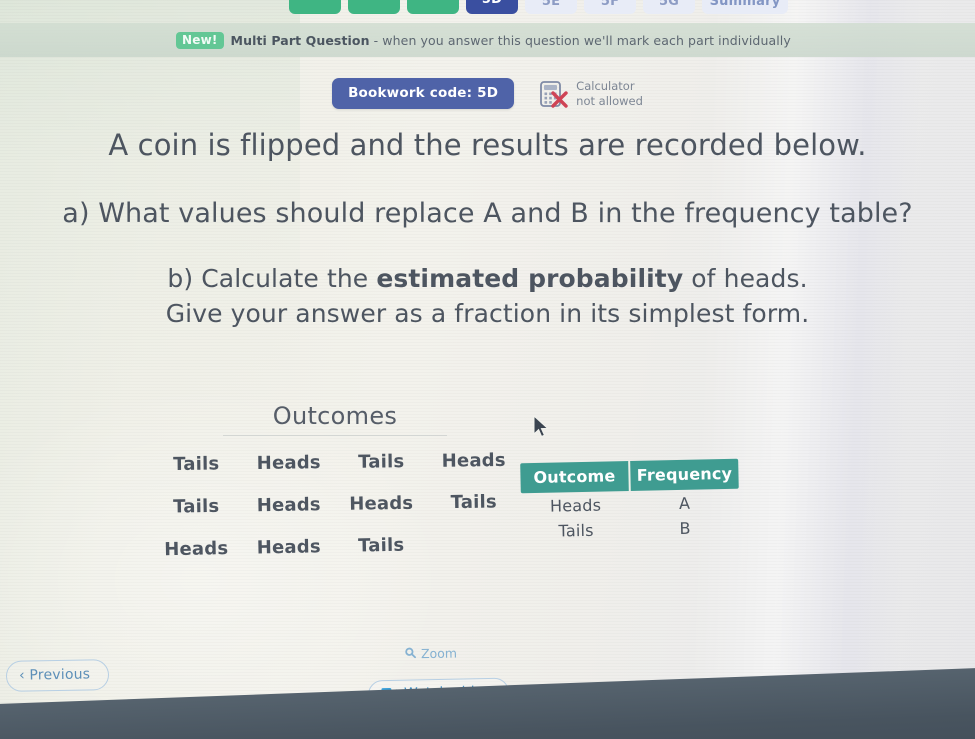 The image size is (975, 739). Describe the element at coordinates (21, 675) in the screenshot. I see `chevron-left-icon: ‹` at that location.